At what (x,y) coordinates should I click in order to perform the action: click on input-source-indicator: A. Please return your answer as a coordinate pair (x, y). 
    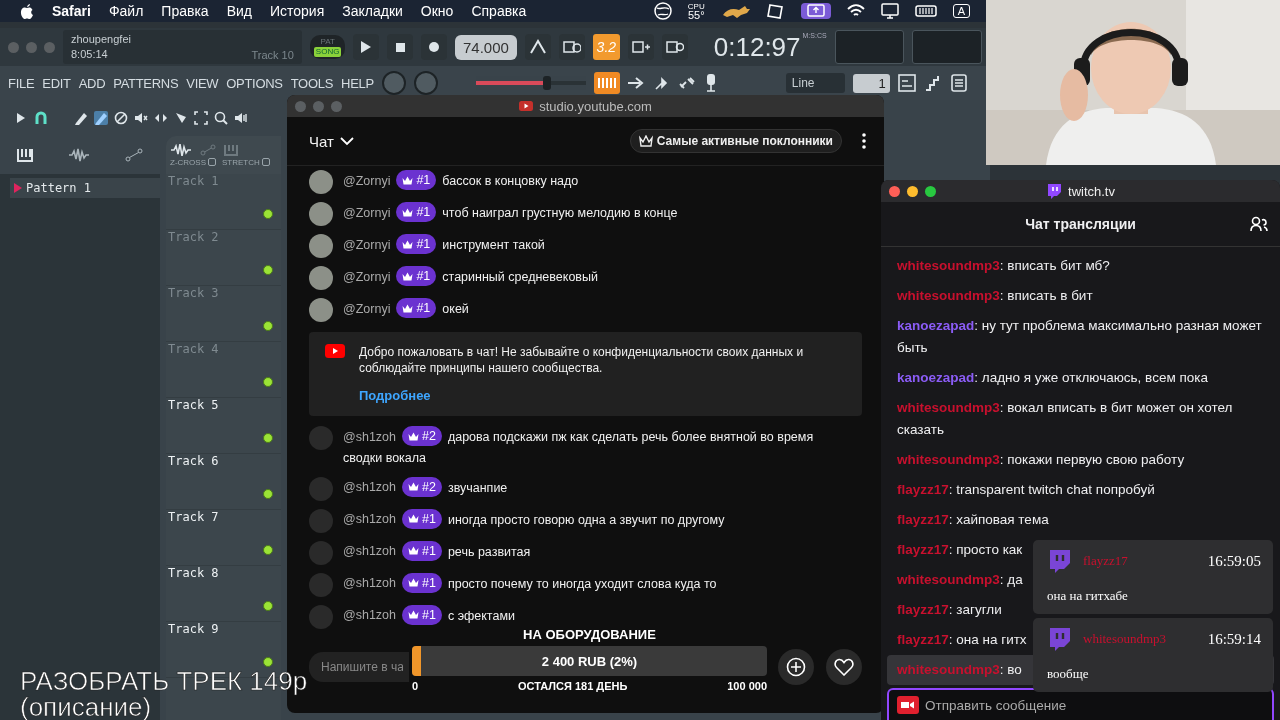
    Looking at the image, I should click on (961, 11).